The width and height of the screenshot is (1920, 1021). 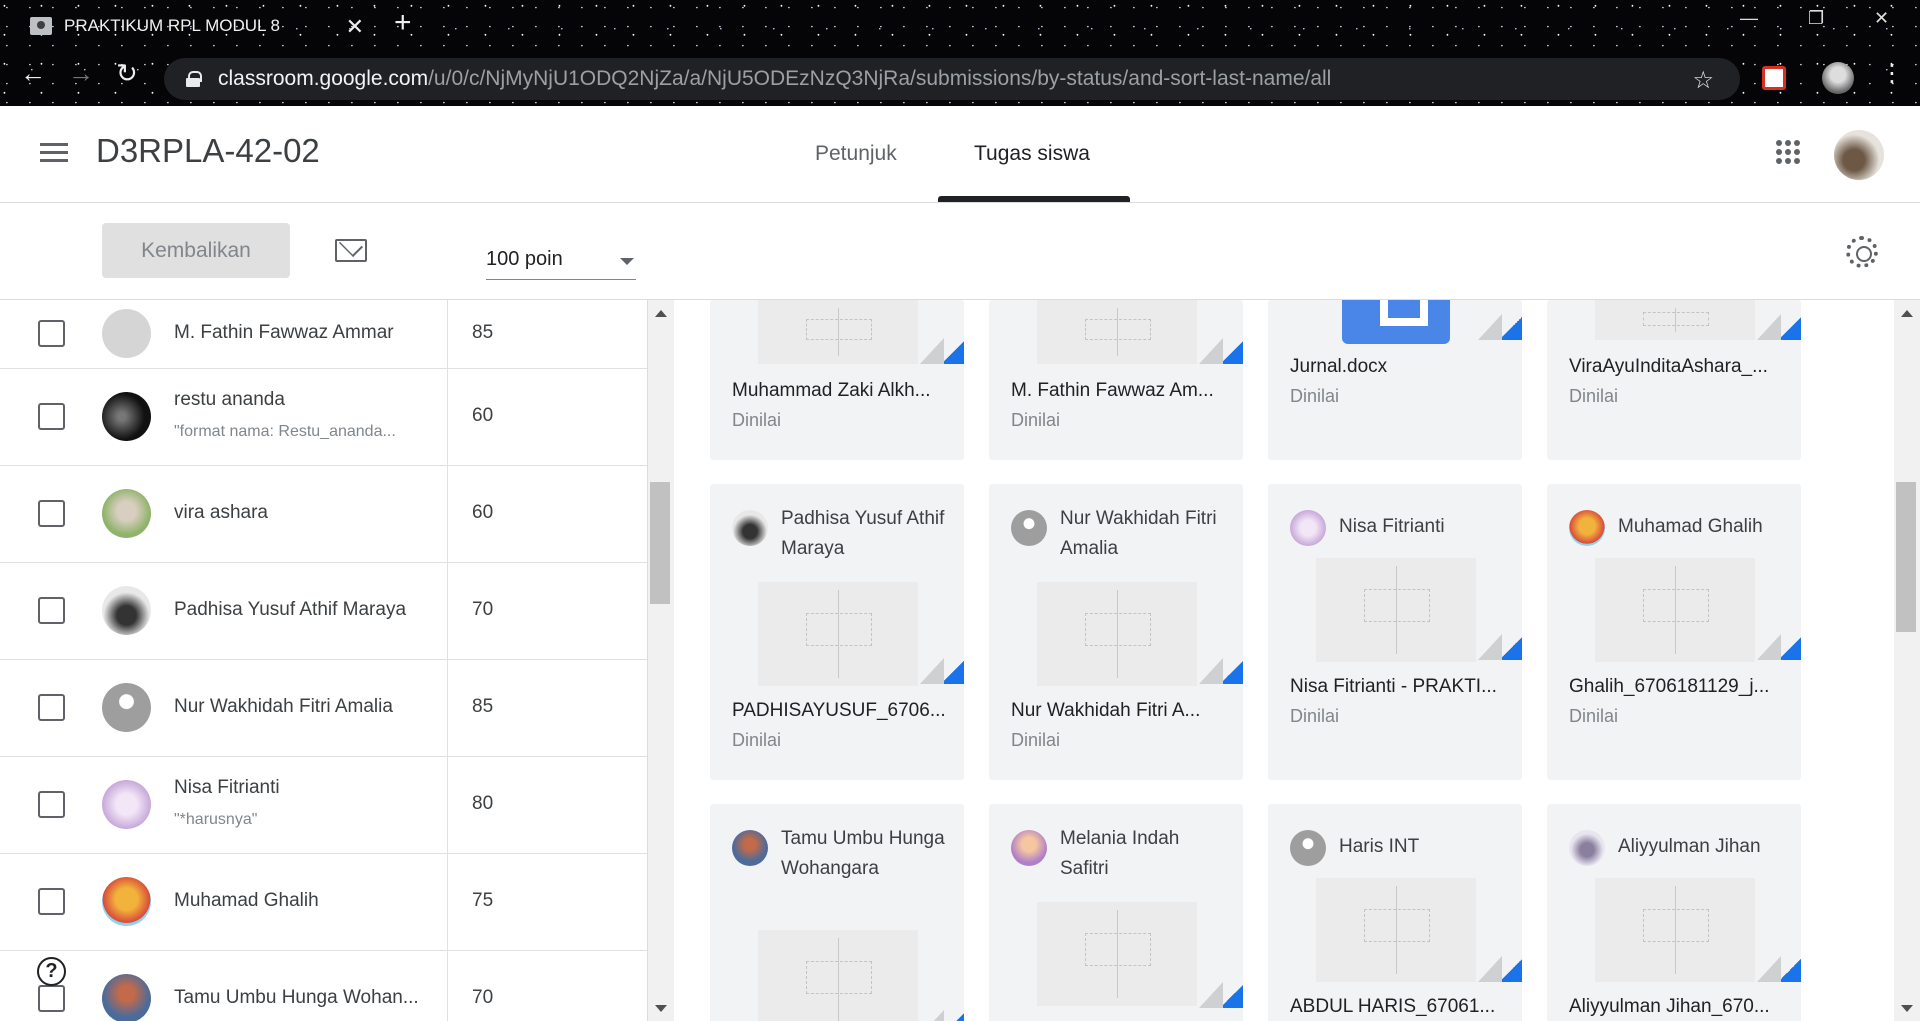 What do you see at coordinates (1116, 912) in the screenshot?
I see `submission-card: Melania Indah Safitri` at bounding box center [1116, 912].